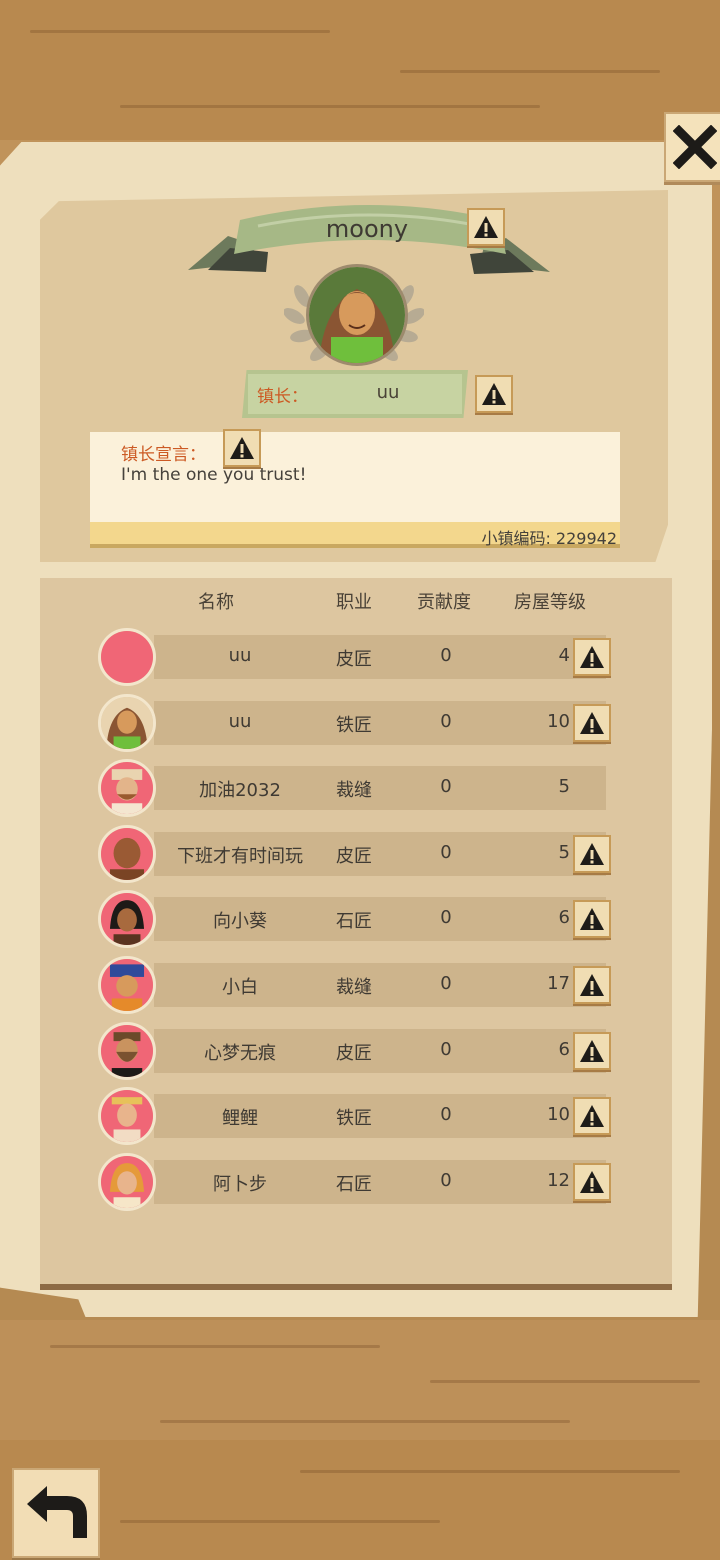  What do you see at coordinates (356, 1287) in the screenshot?
I see `panel-divider` at bounding box center [356, 1287].